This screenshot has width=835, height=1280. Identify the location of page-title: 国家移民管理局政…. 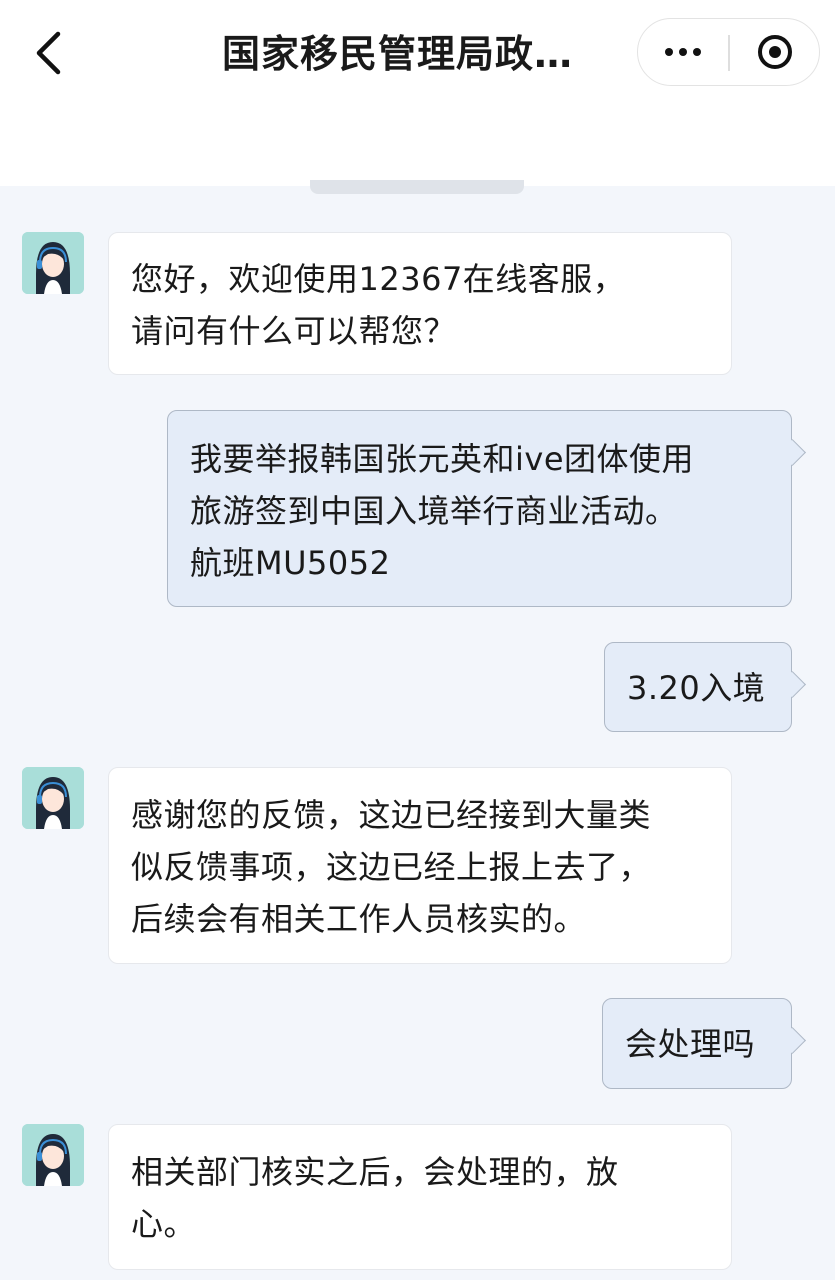
(398, 54).